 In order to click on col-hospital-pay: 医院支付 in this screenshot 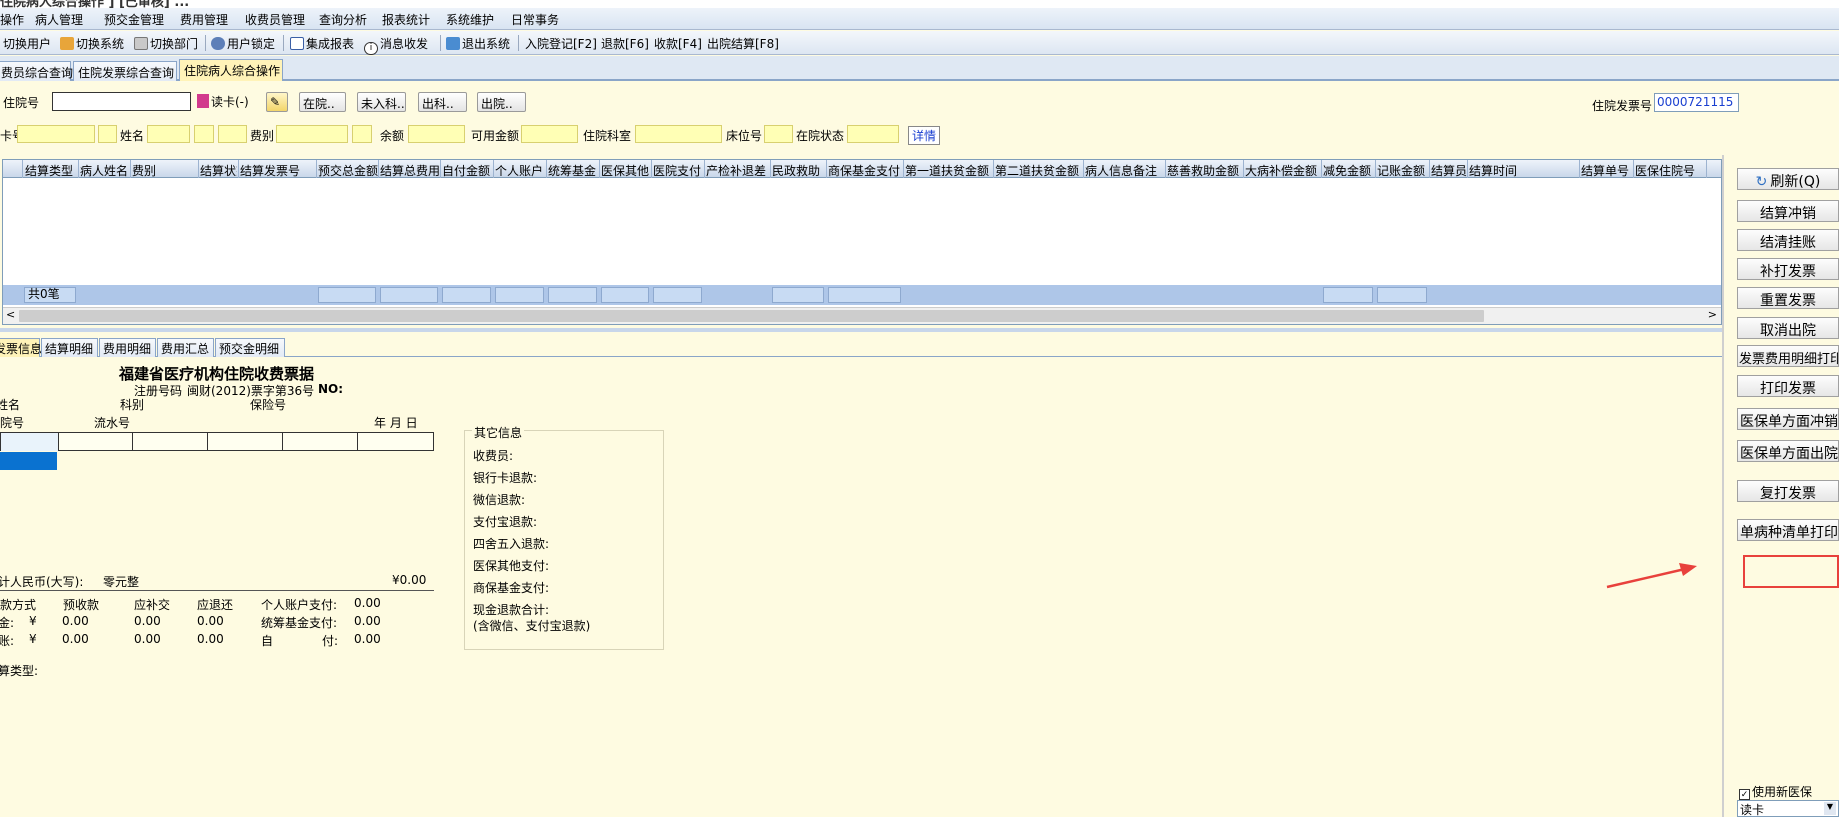, I will do `click(678, 170)`.